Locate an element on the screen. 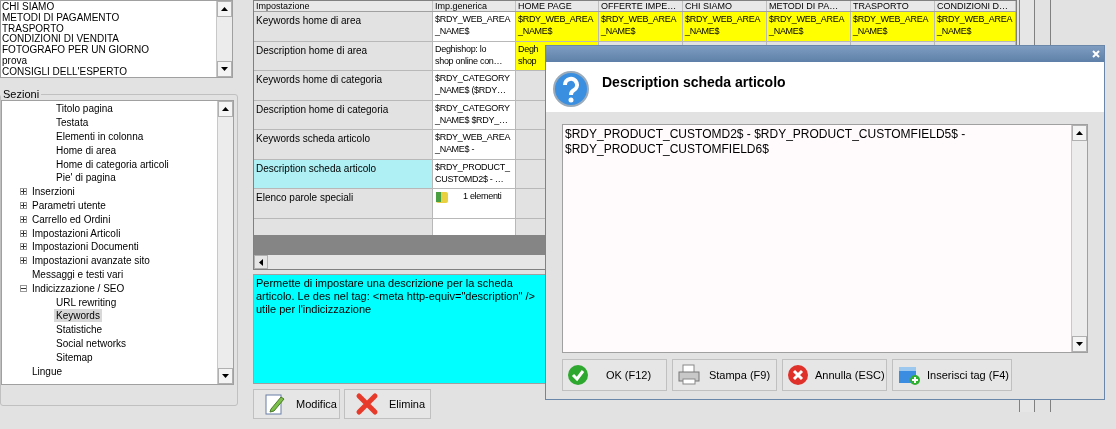  column-header: Impostazione is located at coordinates (343, 6).